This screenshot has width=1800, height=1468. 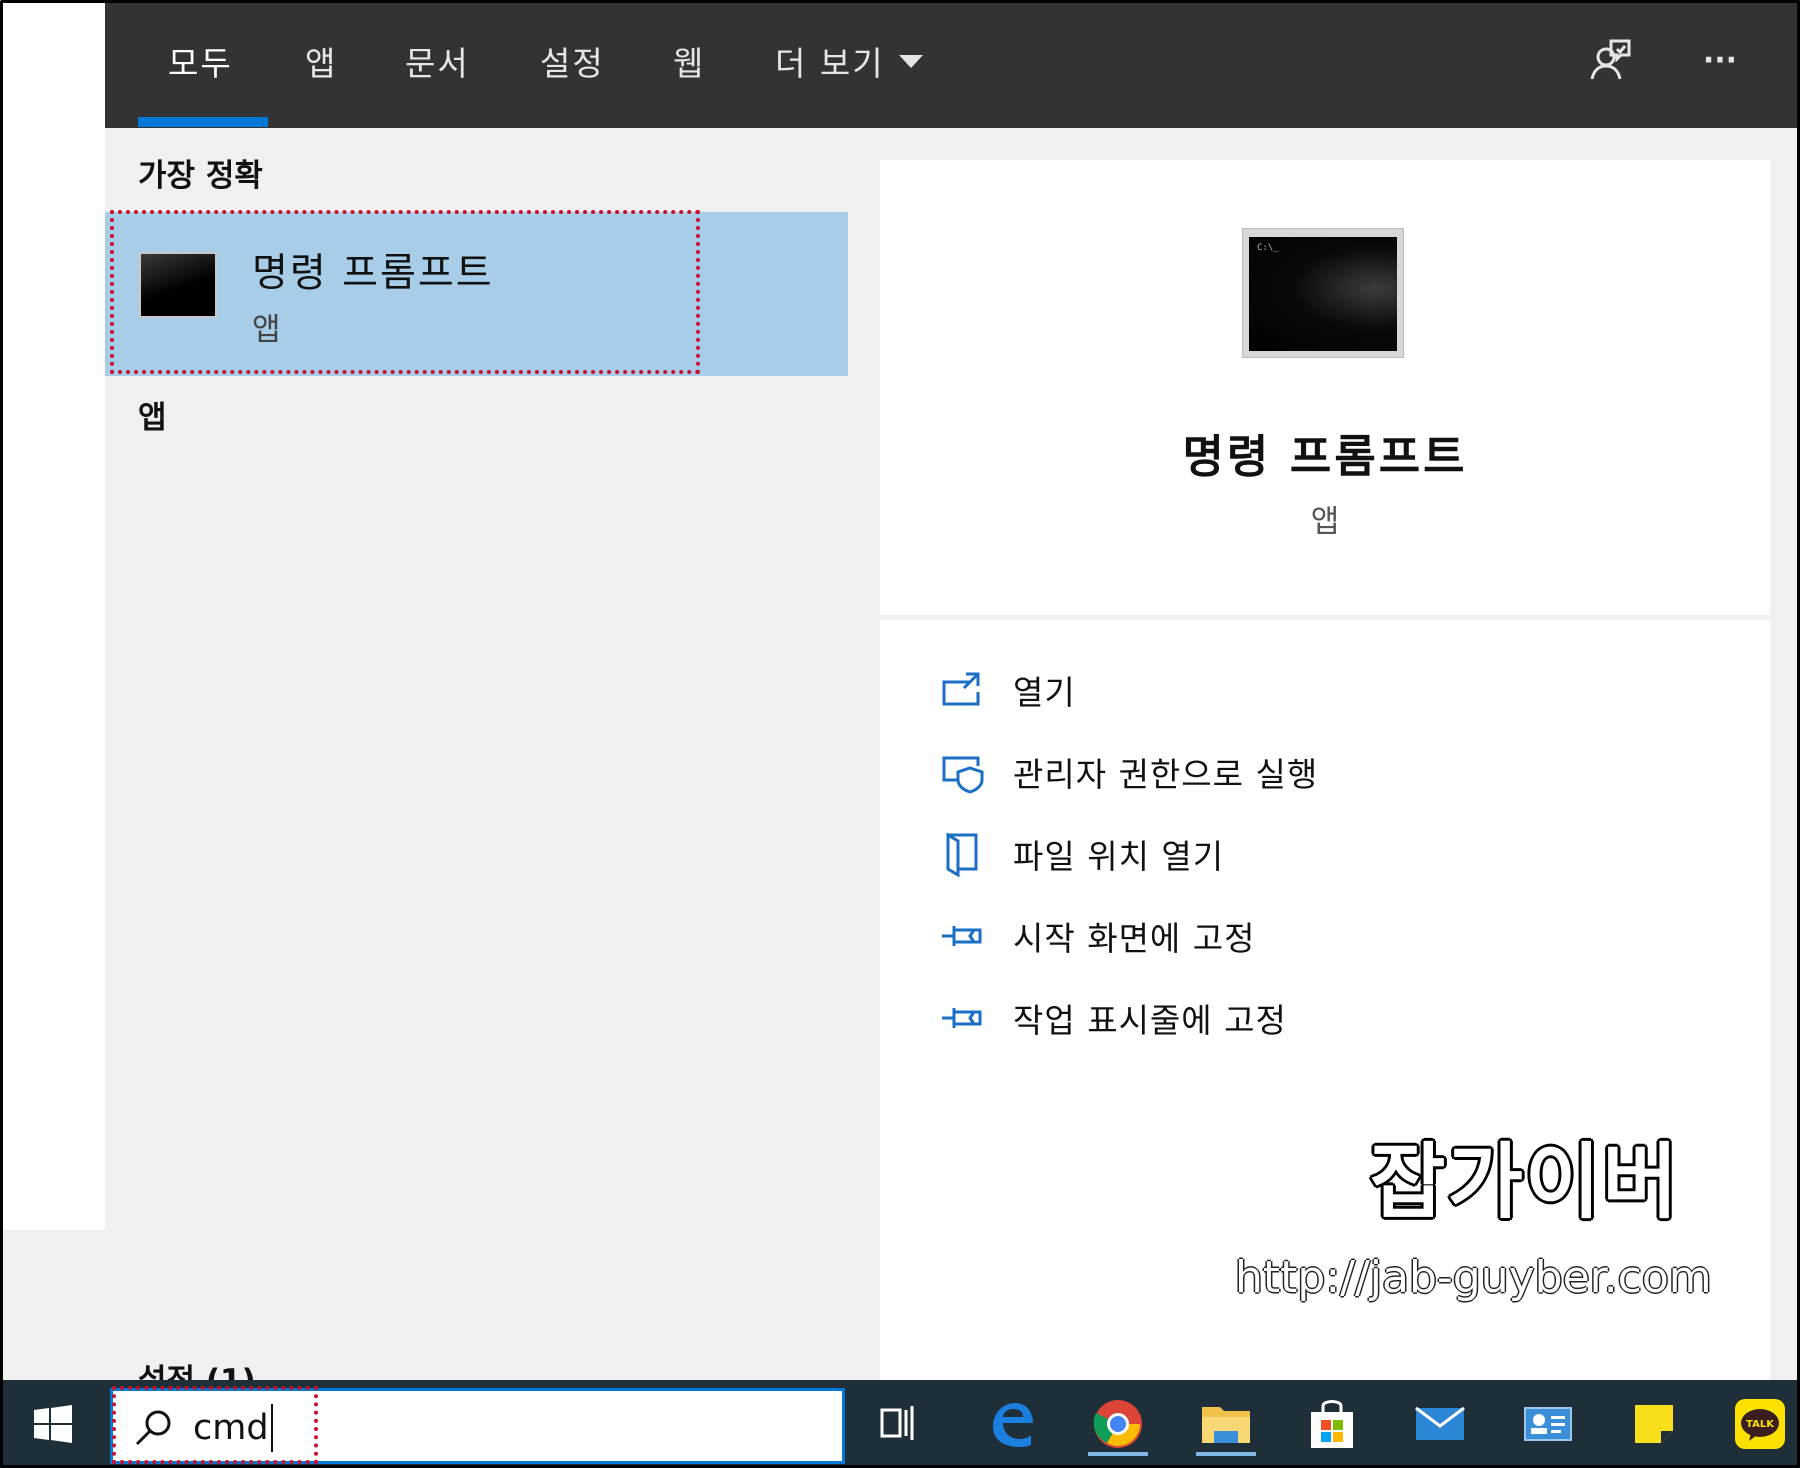 I want to click on tab-documents: 문서, so click(x=437, y=61).